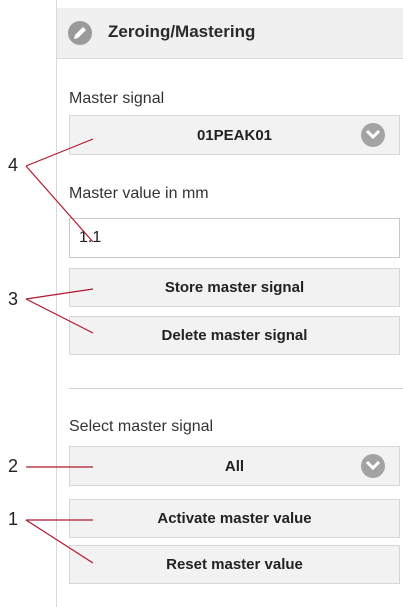 The image size is (403, 607). Describe the element at coordinates (13, 466) in the screenshot. I see `callout-number-2: 2` at that location.